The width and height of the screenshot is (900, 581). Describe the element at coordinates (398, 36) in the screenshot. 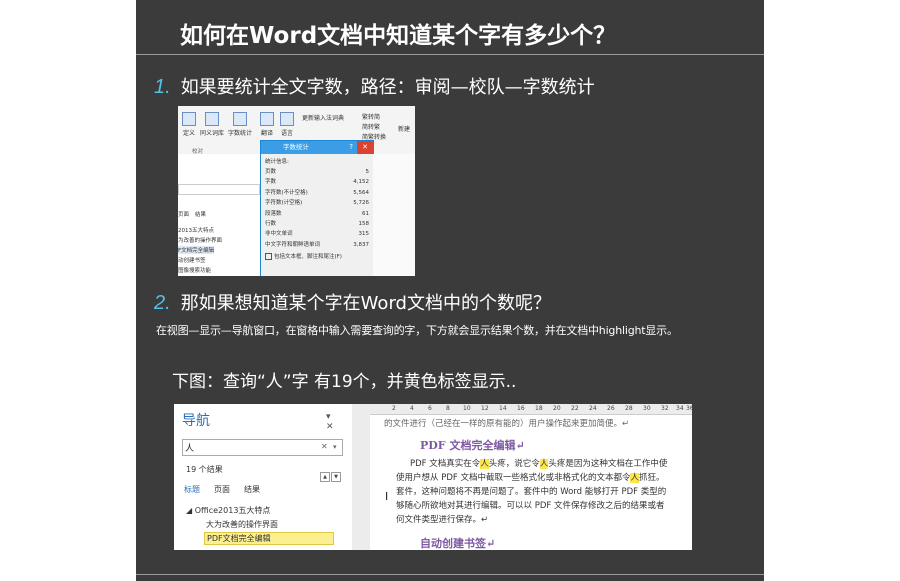

I see `page-title: 如何在Word文档中知道某个字有多少个？` at that location.